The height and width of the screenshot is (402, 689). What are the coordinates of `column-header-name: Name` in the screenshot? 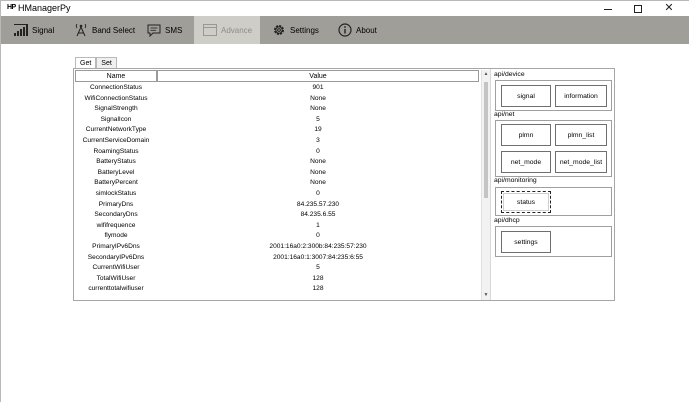 It's located at (116, 76).